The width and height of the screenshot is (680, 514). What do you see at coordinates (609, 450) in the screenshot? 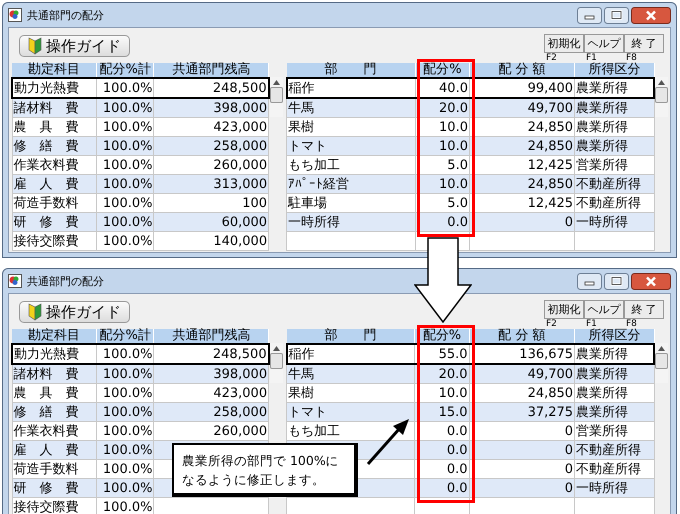
I see `table-cell: 不動産所得` at bounding box center [609, 450].